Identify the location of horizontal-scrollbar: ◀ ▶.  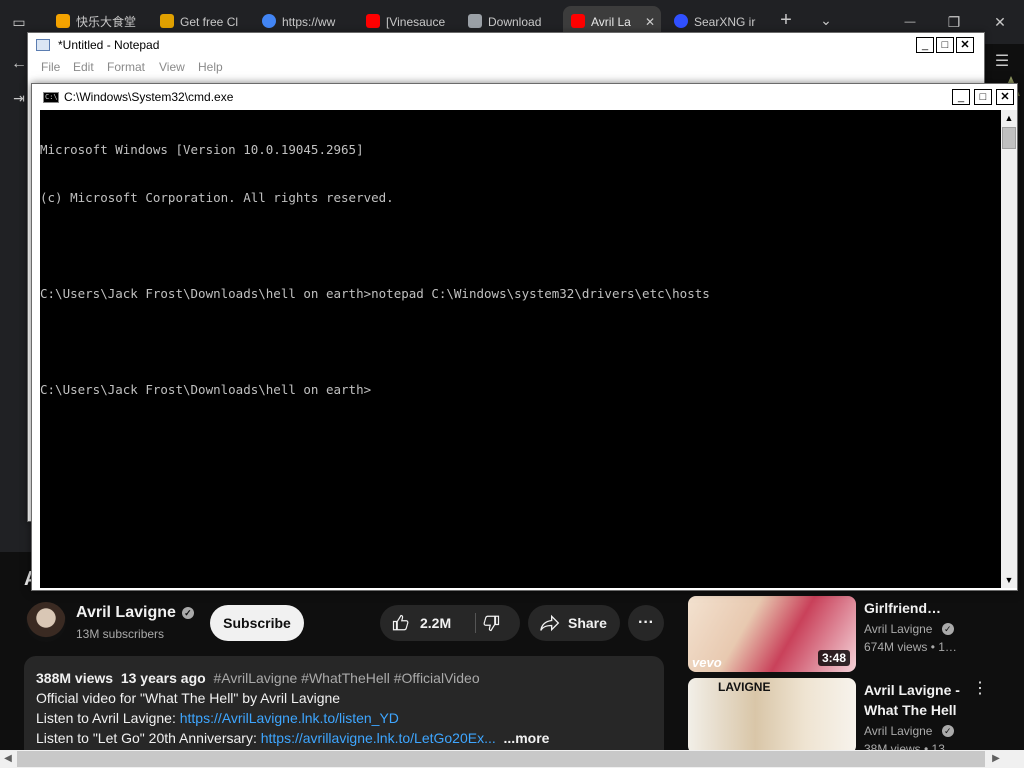
(512, 759).